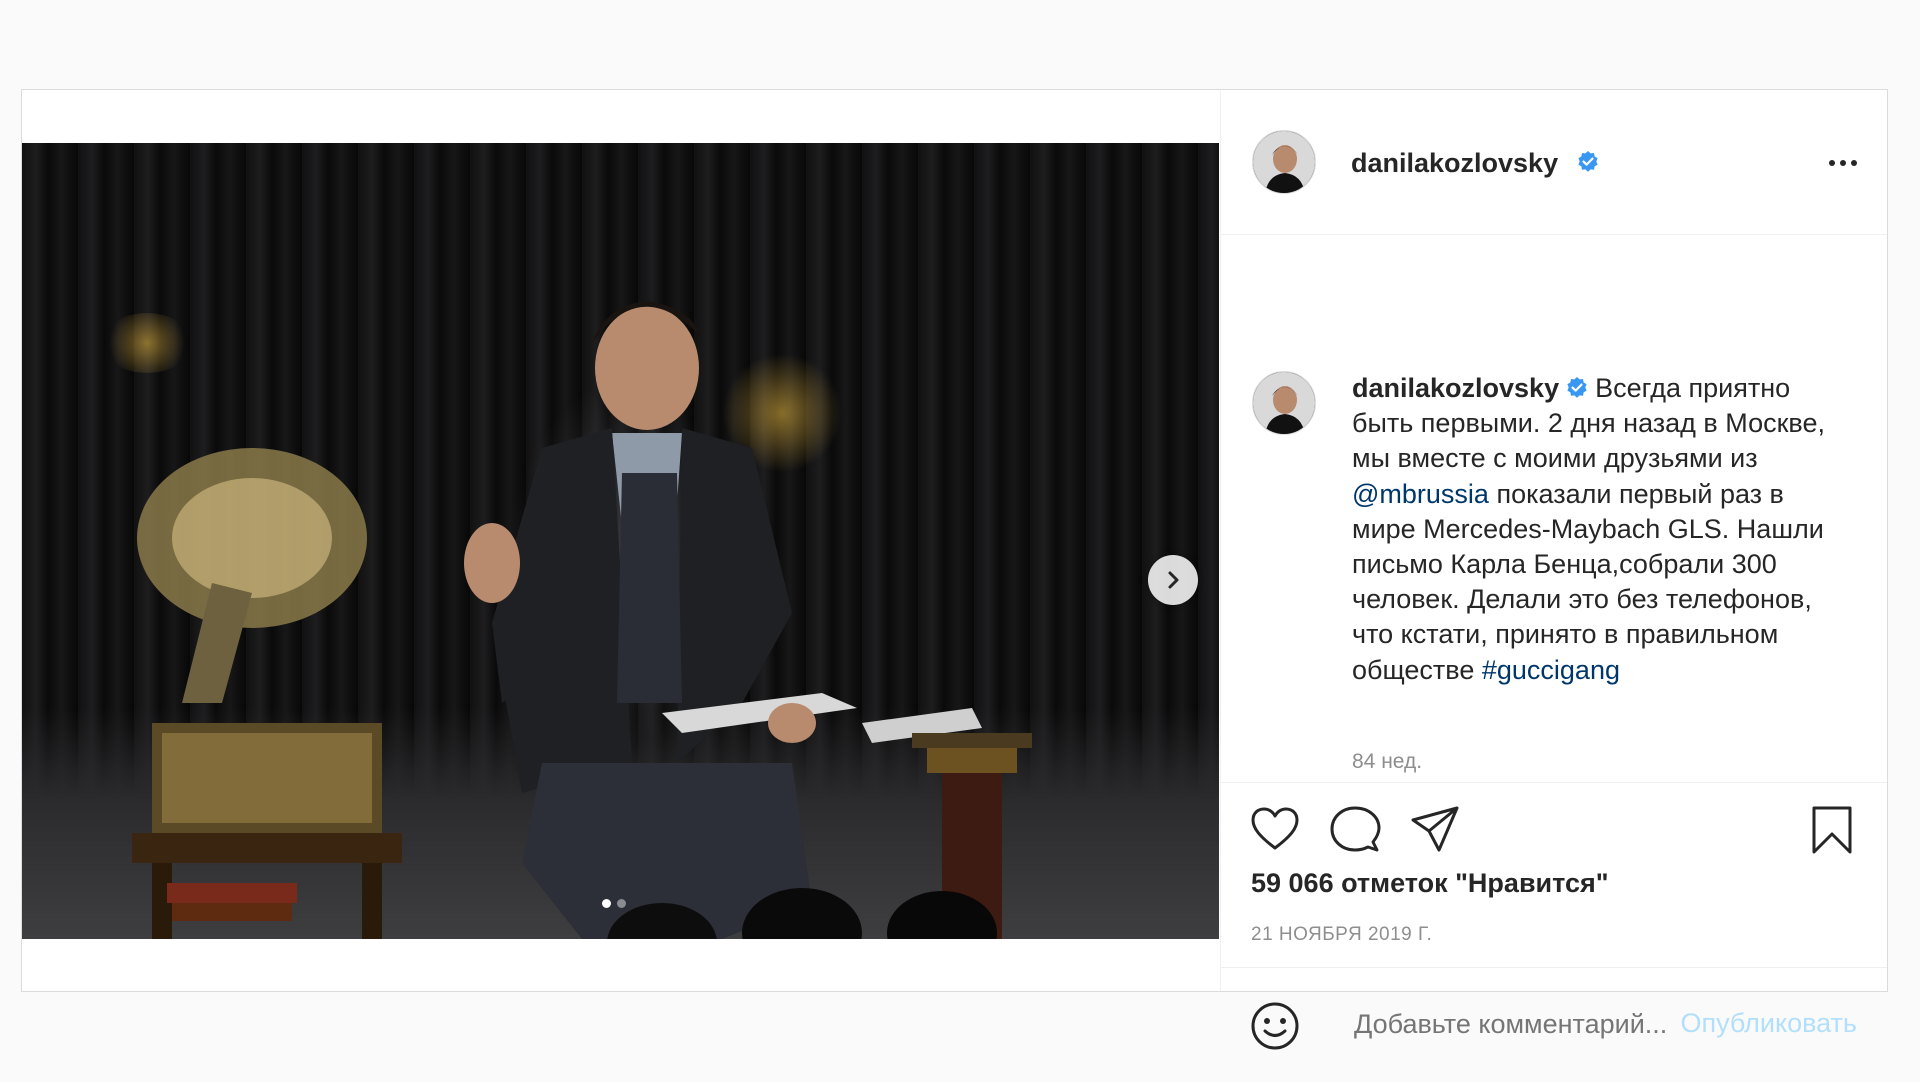 The width and height of the screenshot is (1920, 1082). I want to click on caption-author-username: danilakozlovsky, so click(1455, 388).